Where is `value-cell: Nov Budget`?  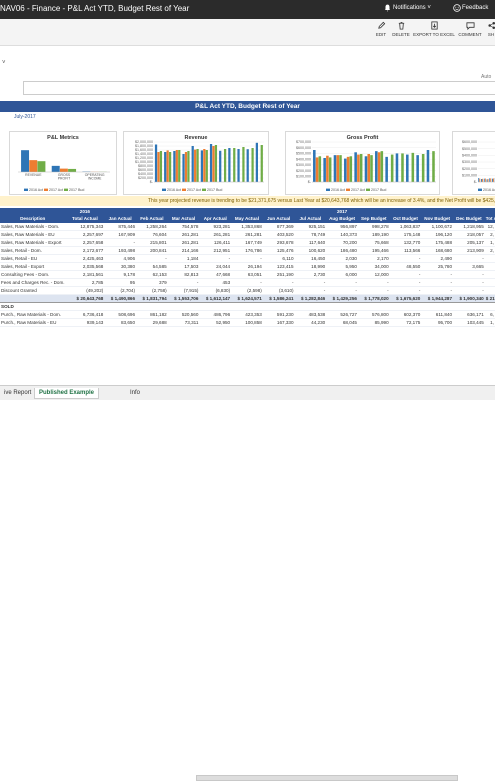 value-cell: Nov Budget is located at coordinates (437, 218).